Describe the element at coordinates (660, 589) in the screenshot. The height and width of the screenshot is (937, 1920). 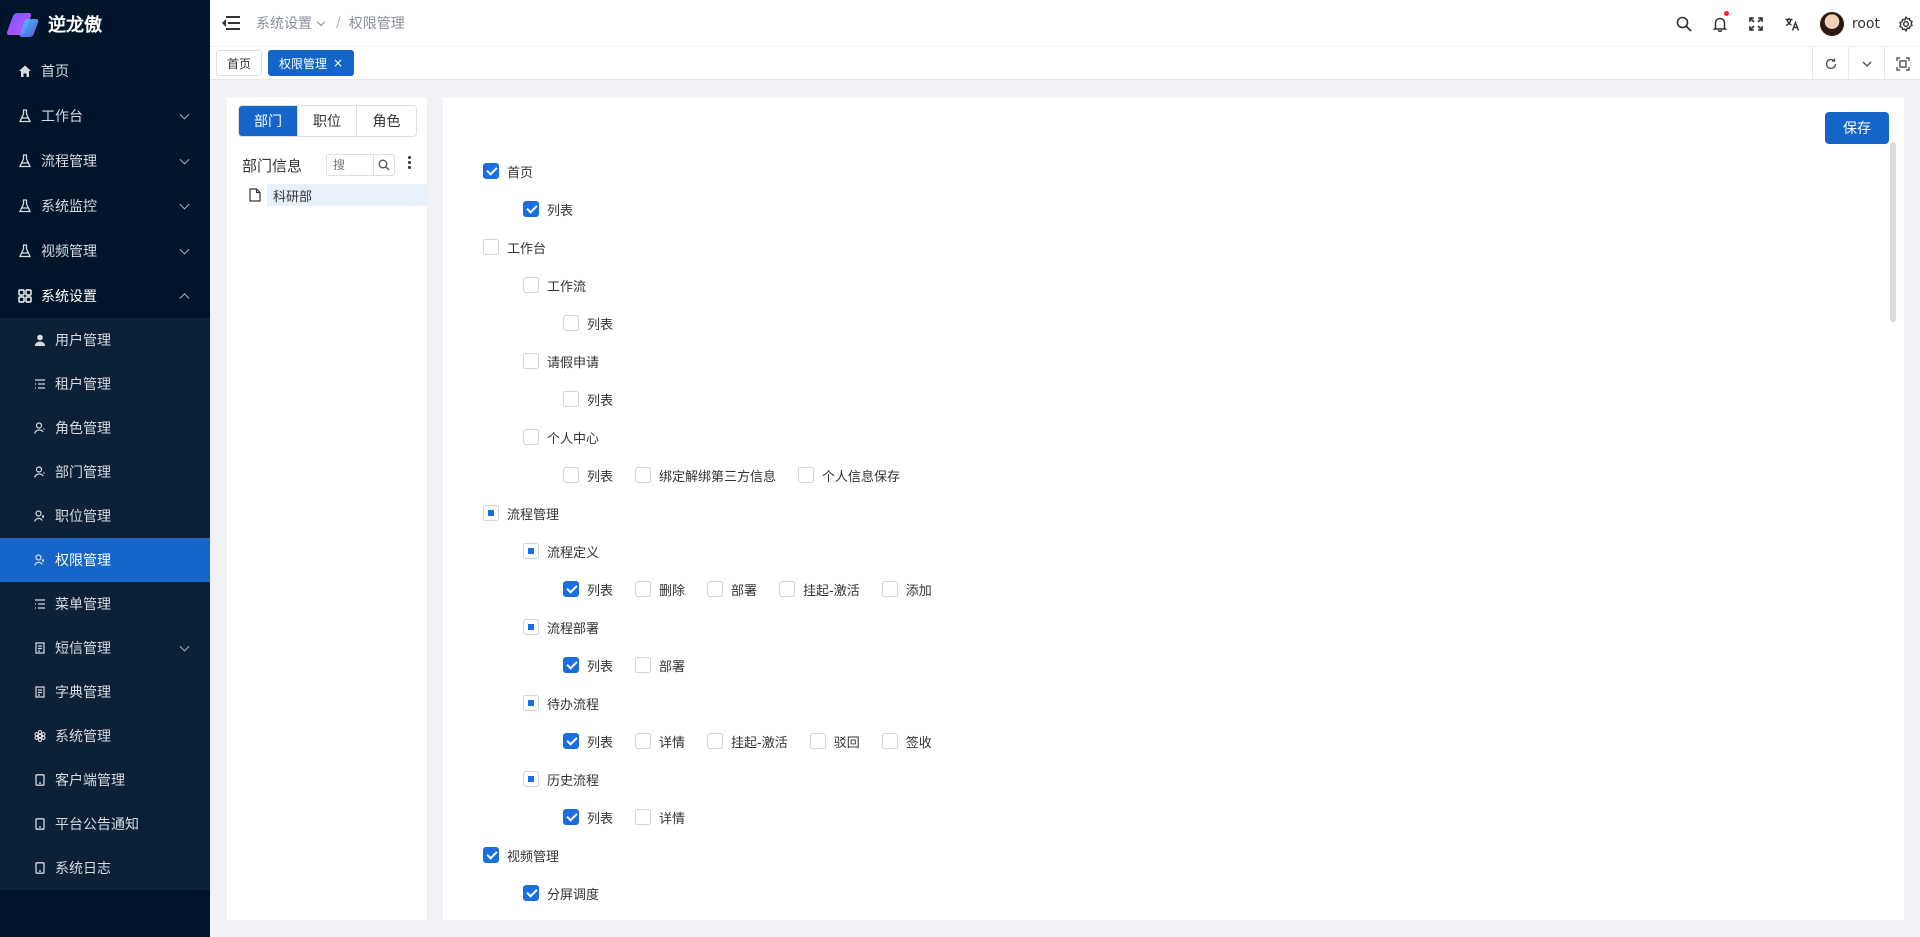
I see `permission-item: 删除` at that location.